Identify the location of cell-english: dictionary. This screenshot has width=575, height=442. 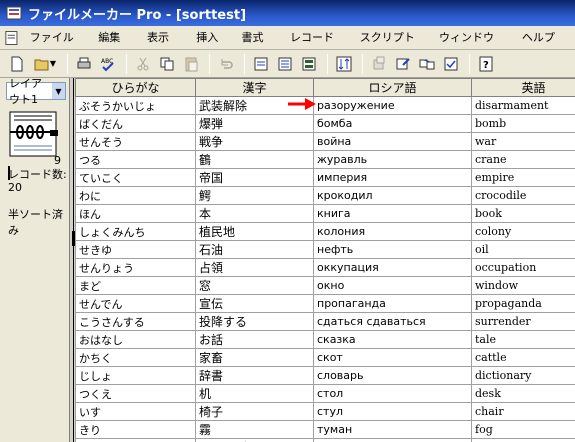
(523, 375).